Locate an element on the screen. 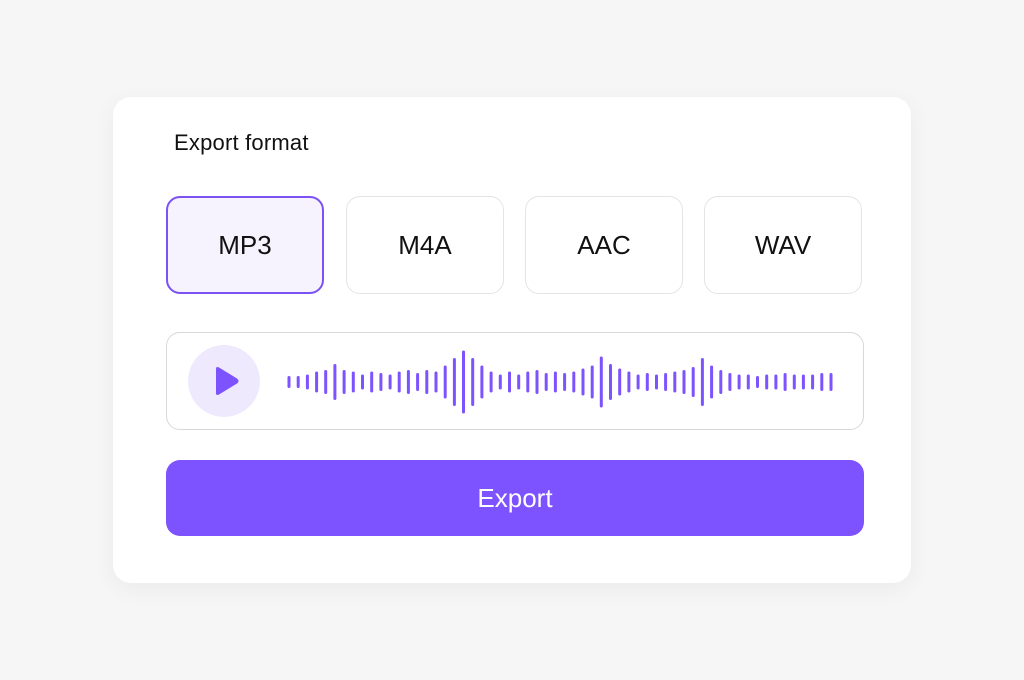 The height and width of the screenshot is (680, 1024). export-button: Export is located at coordinates (515, 498).